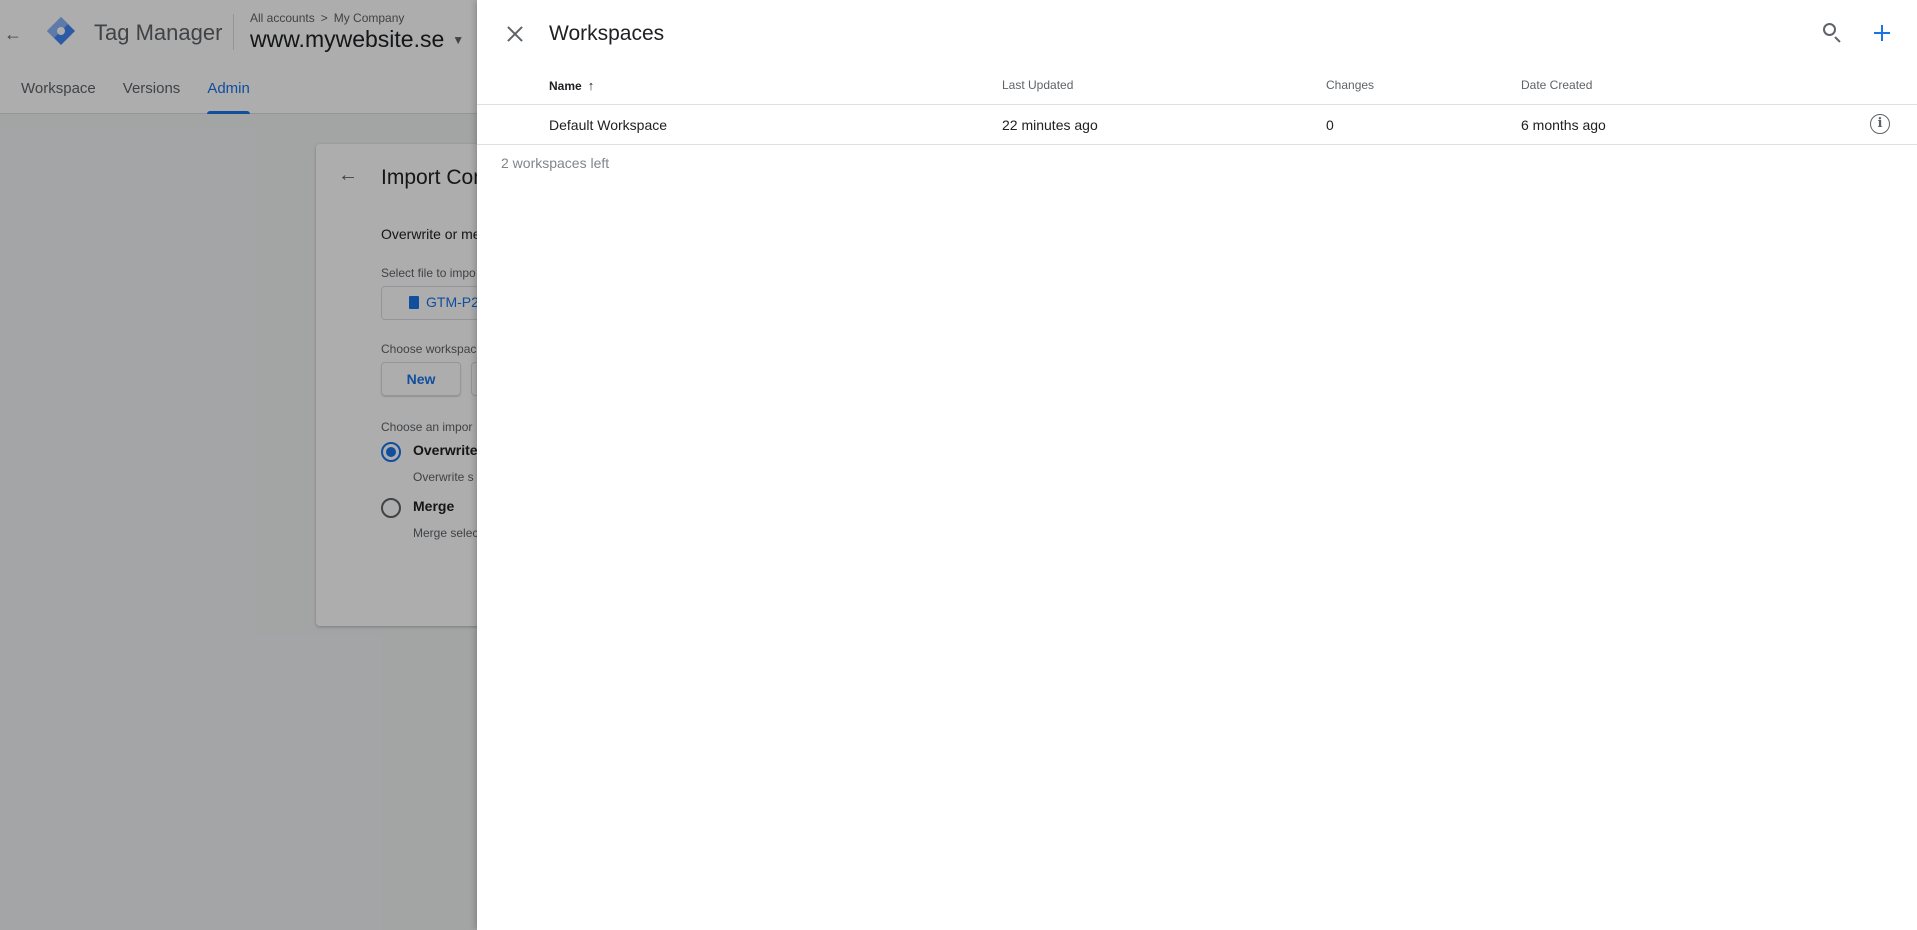  Describe the element at coordinates (1829, 29) in the screenshot. I see `search-icon-ring` at that location.